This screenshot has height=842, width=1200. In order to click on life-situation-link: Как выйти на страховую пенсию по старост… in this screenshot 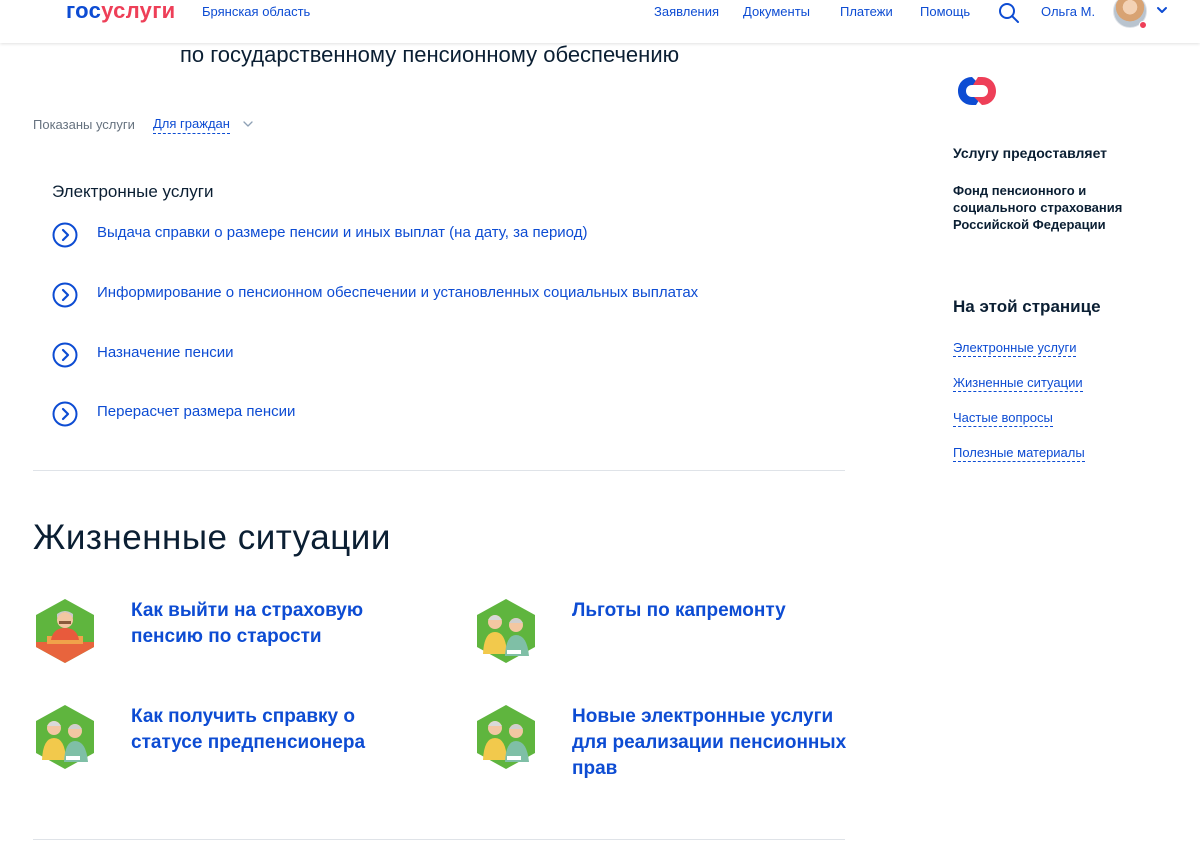, I will do `click(271, 624)`.